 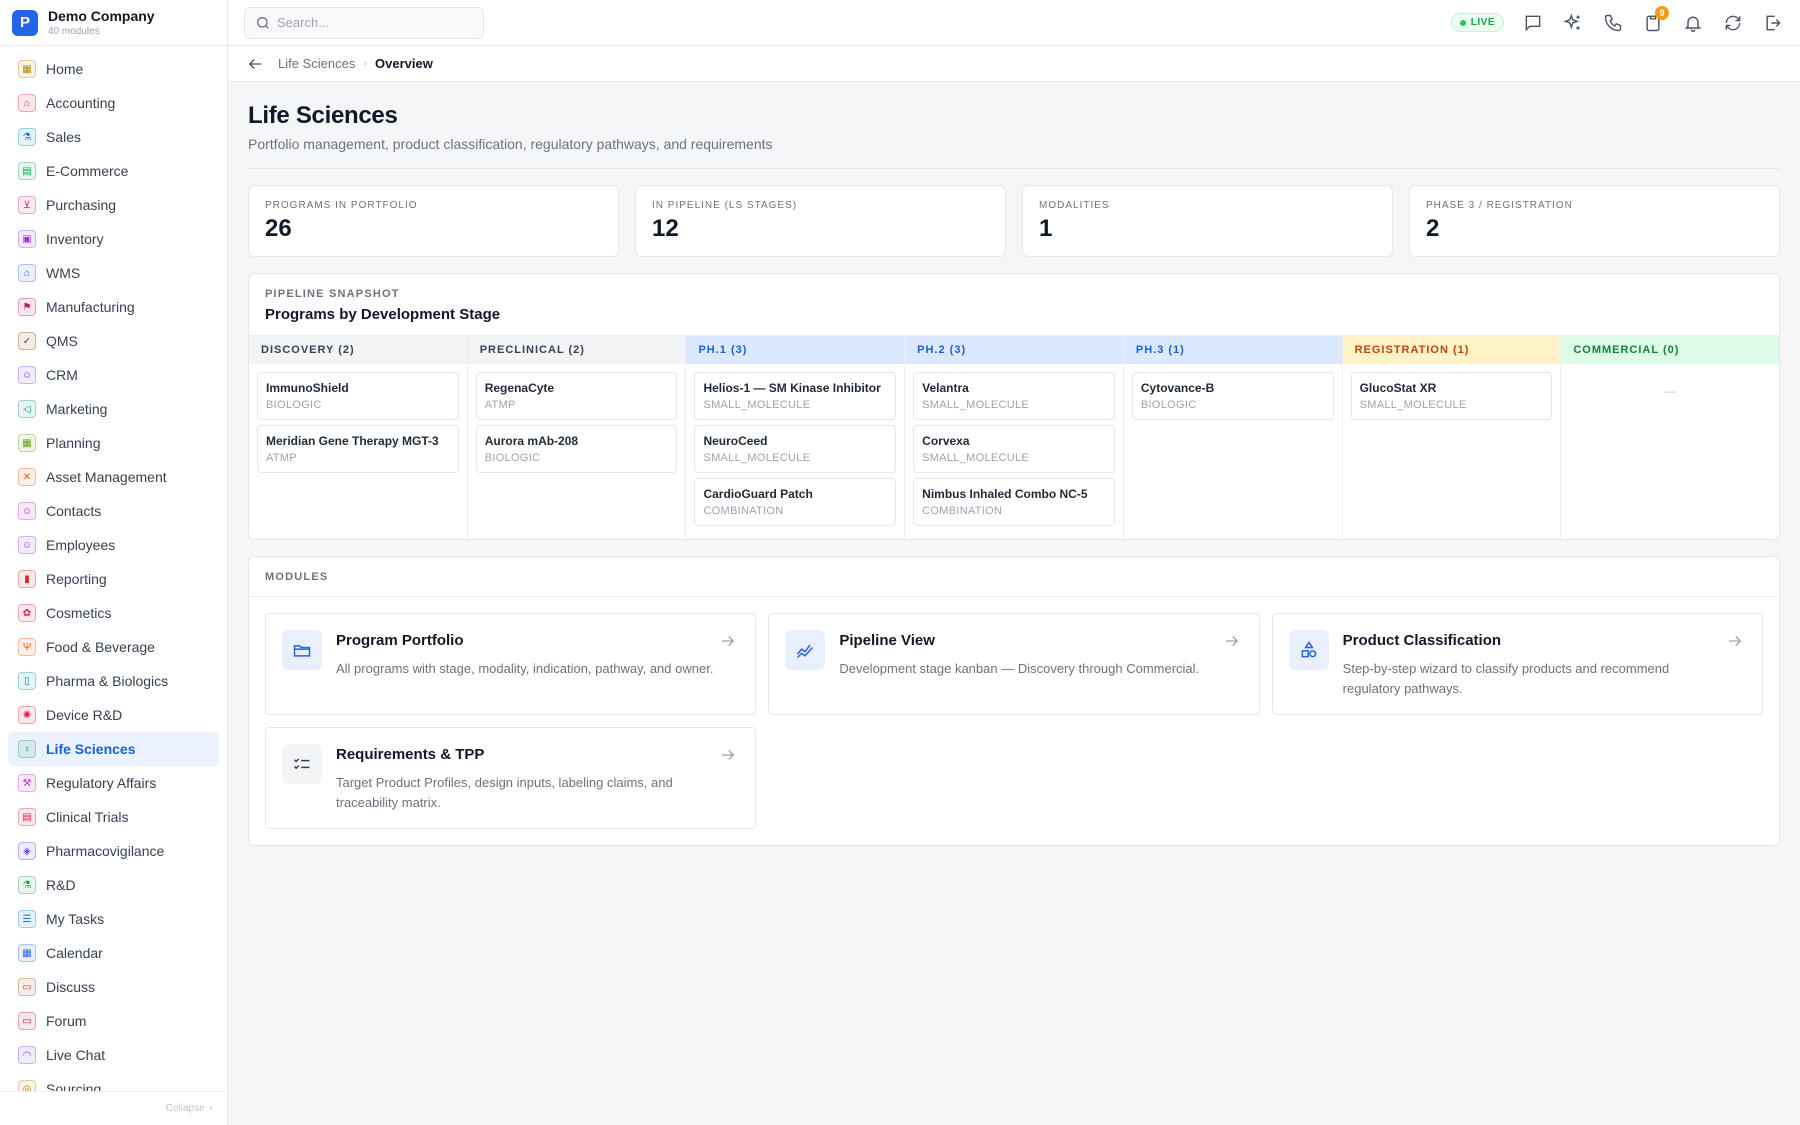 What do you see at coordinates (74, 31) in the screenshot?
I see `module-count: 40 modules` at bounding box center [74, 31].